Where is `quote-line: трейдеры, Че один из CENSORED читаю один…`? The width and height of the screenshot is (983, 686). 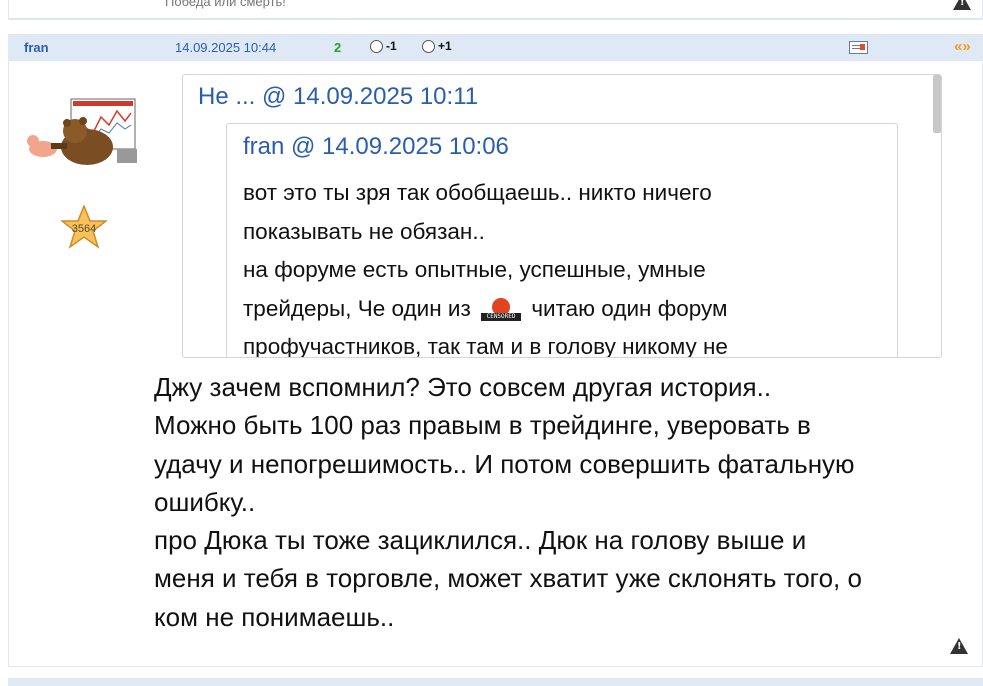
quote-line: трейдеры, Че один из CENSORED читаю один… is located at coordinates (563, 309).